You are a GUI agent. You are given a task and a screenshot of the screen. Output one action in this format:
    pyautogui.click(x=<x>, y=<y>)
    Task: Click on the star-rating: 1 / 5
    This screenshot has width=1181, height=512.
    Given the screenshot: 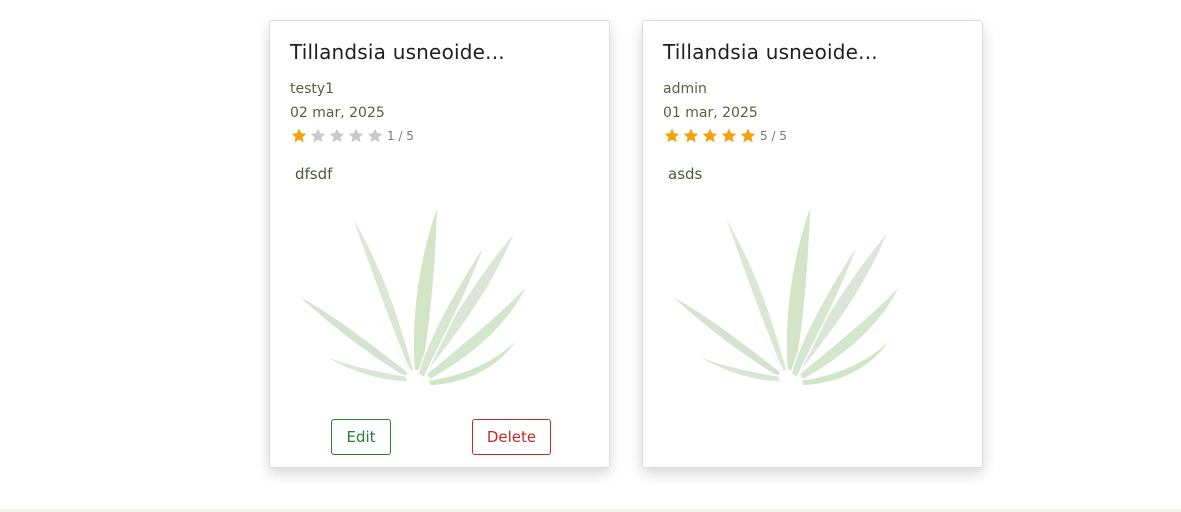 What is the action you would take?
    pyautogui.click(x=352, y=136)
    